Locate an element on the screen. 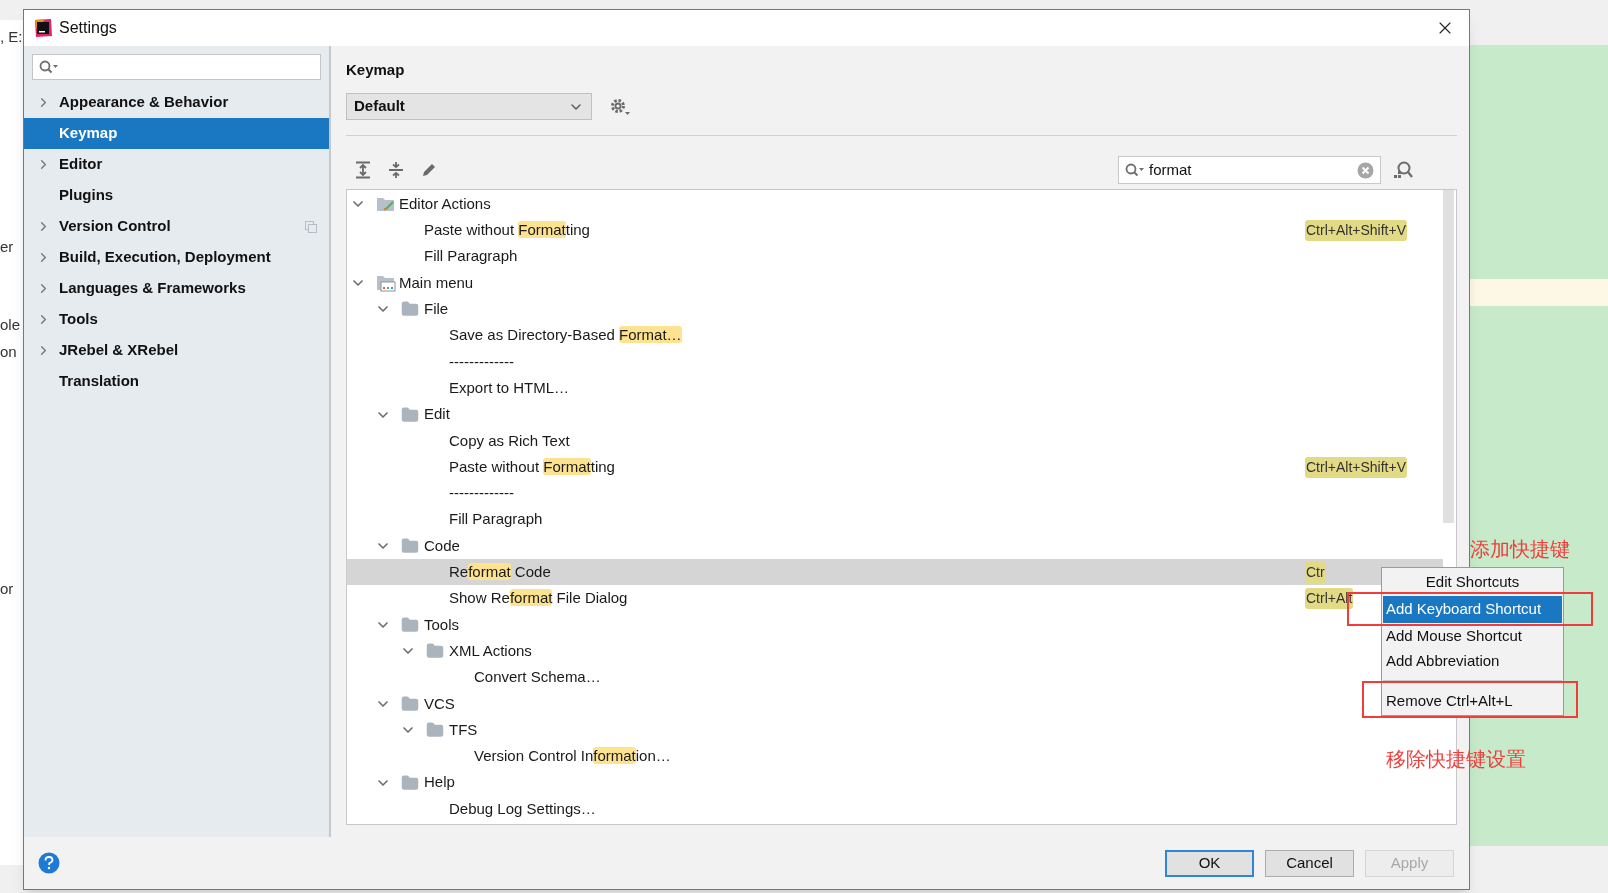 The image size is (1608, 893). sidebar-item: Keymap is located at coordinates (176, 133).